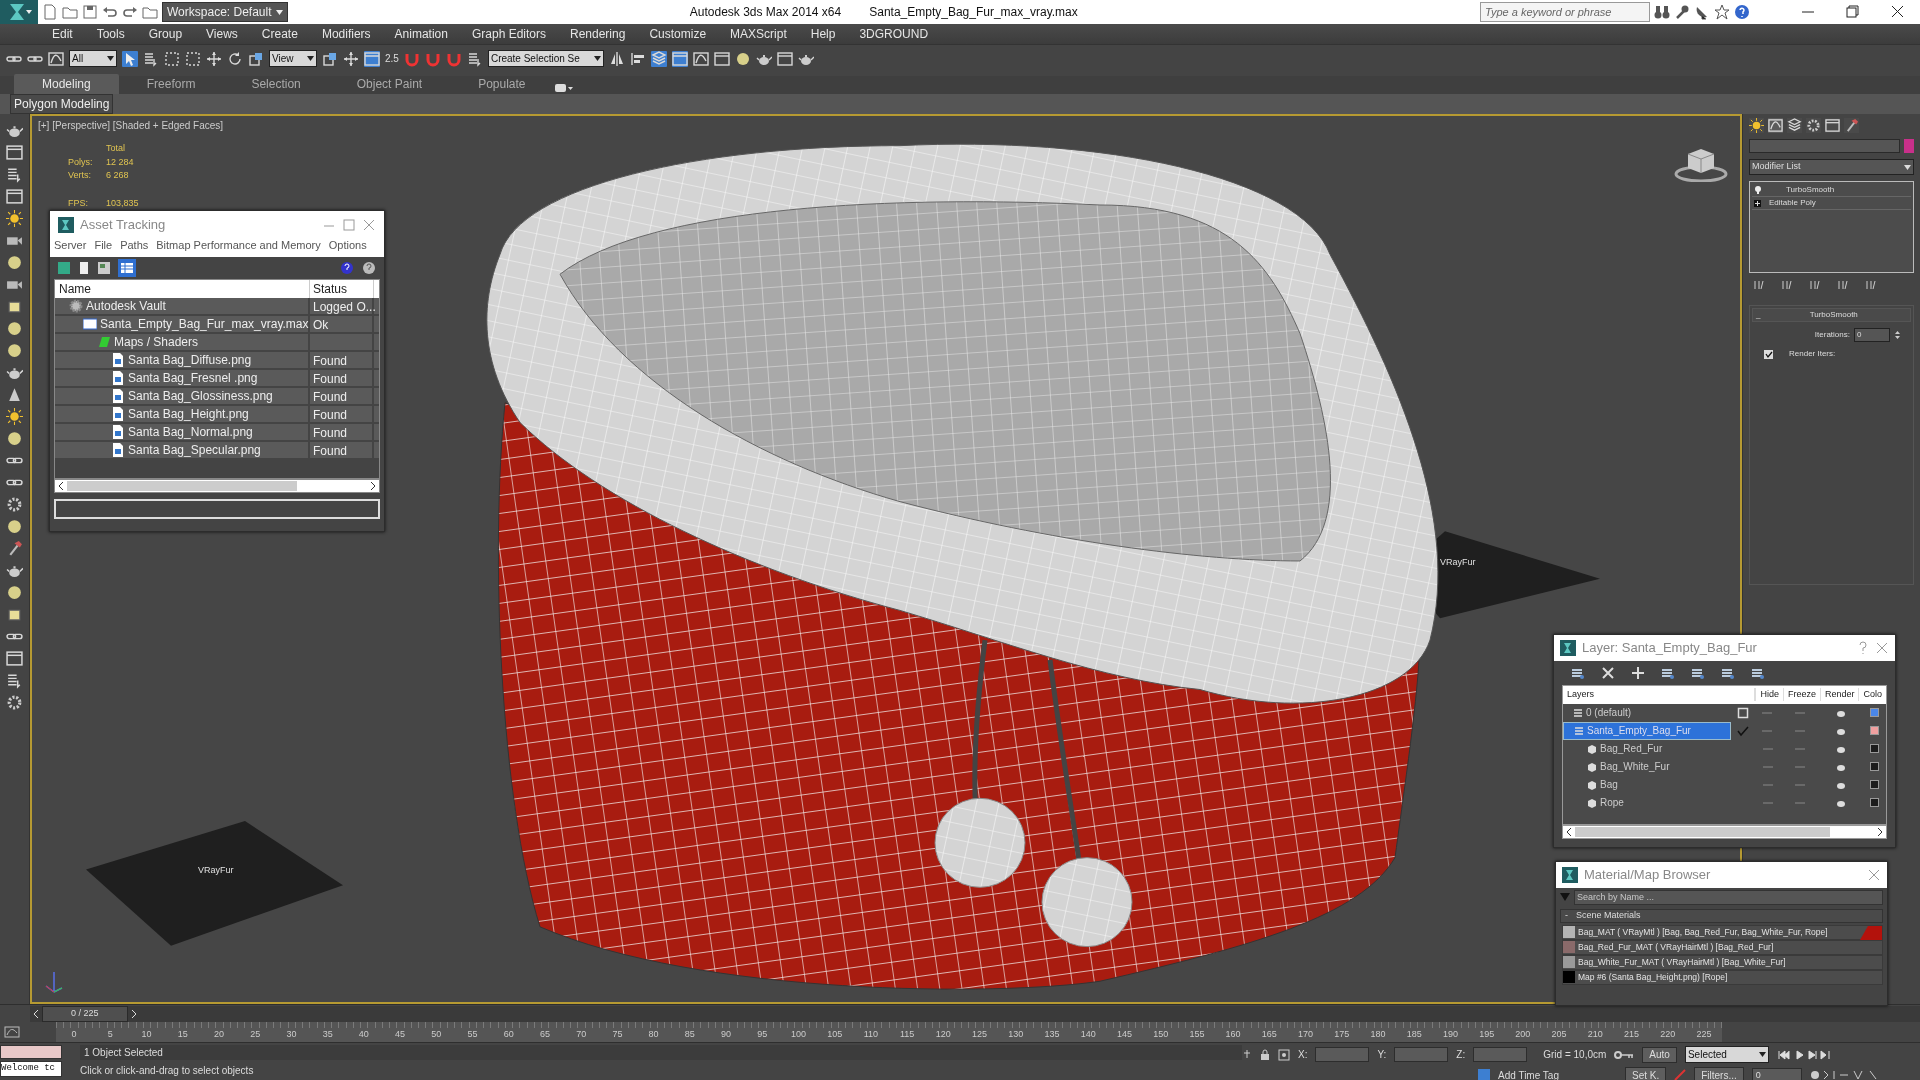 This screenshot has width=1920, height=1080. I want to click on new-file-icon, so click(50, 12).